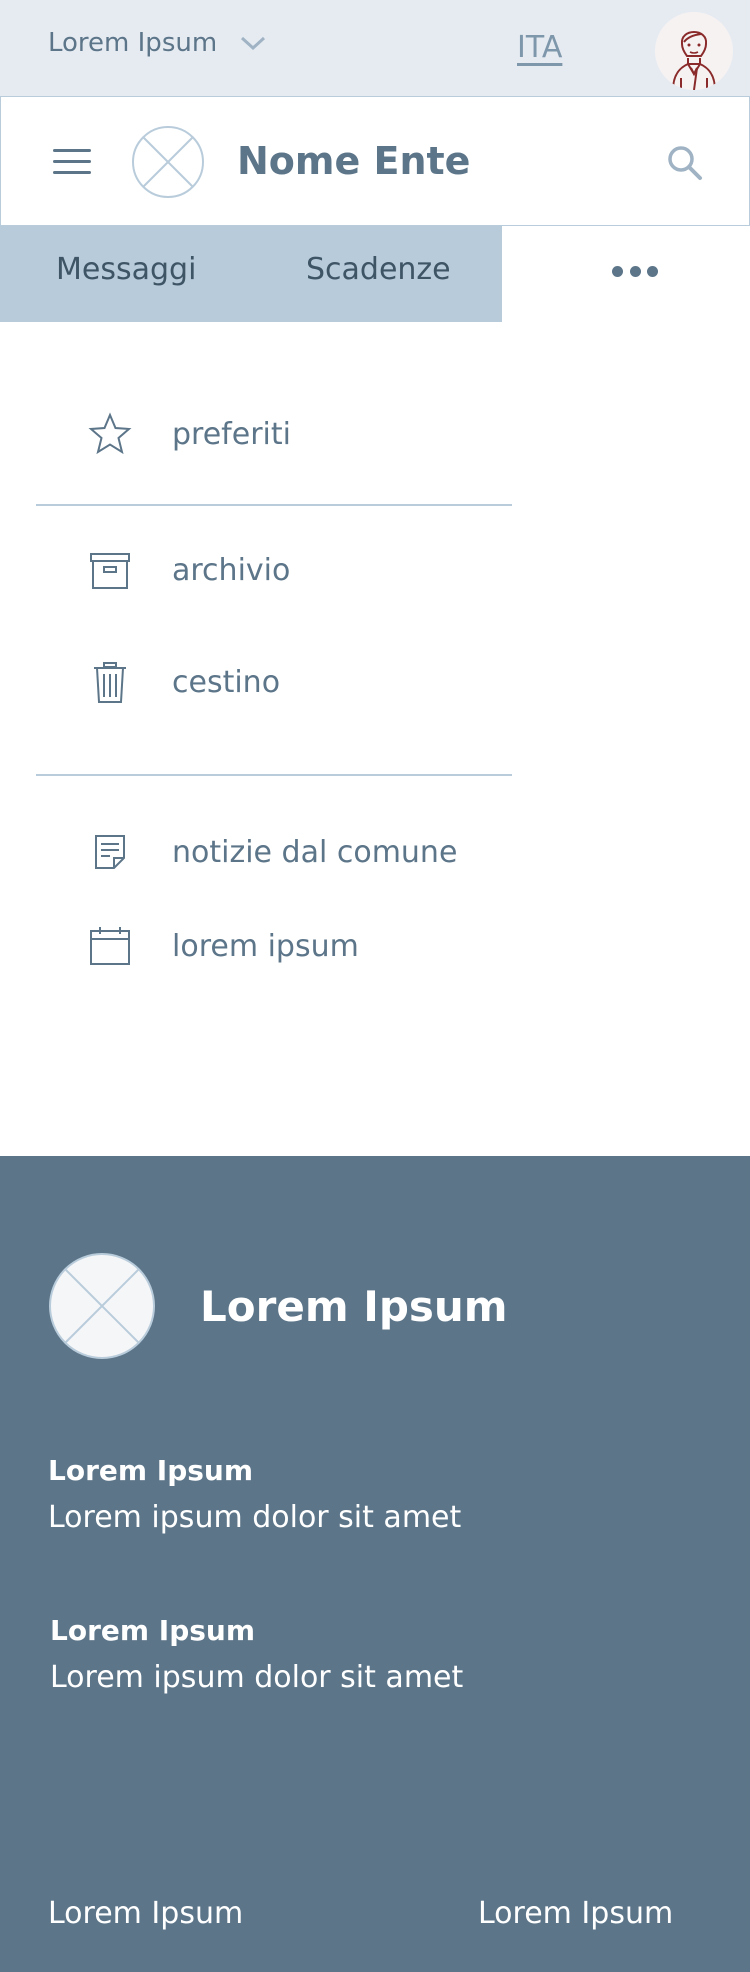  What do you see at coordinates (685, 163) in the screenshot?
I see `search-icon` at bounding box center [685, 163].